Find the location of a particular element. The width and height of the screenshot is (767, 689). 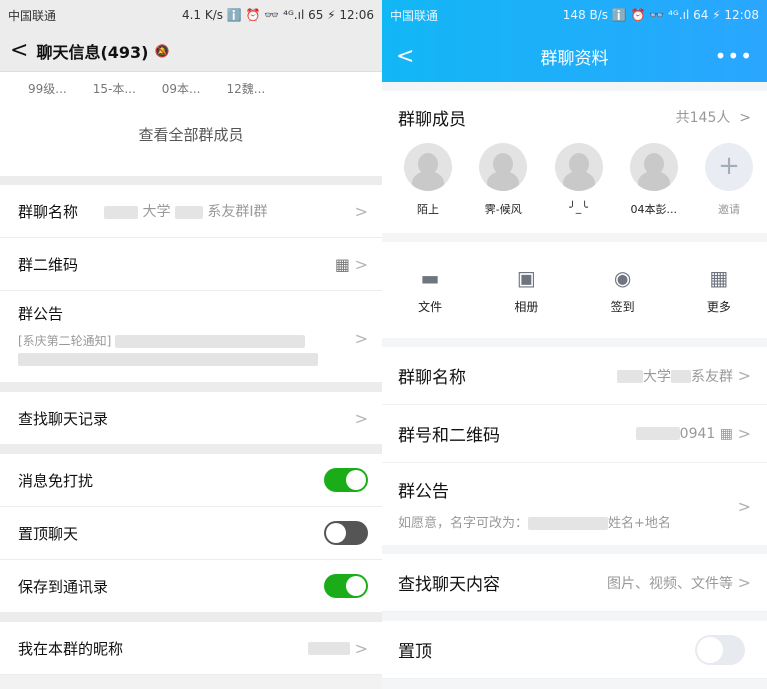

status-bar: 中国联通 148 B/s ℹ️ ⏰ 👓 ⁴ᴳ.ıl 64 ⚡ 12:08 is located at coordinates (574, 15).